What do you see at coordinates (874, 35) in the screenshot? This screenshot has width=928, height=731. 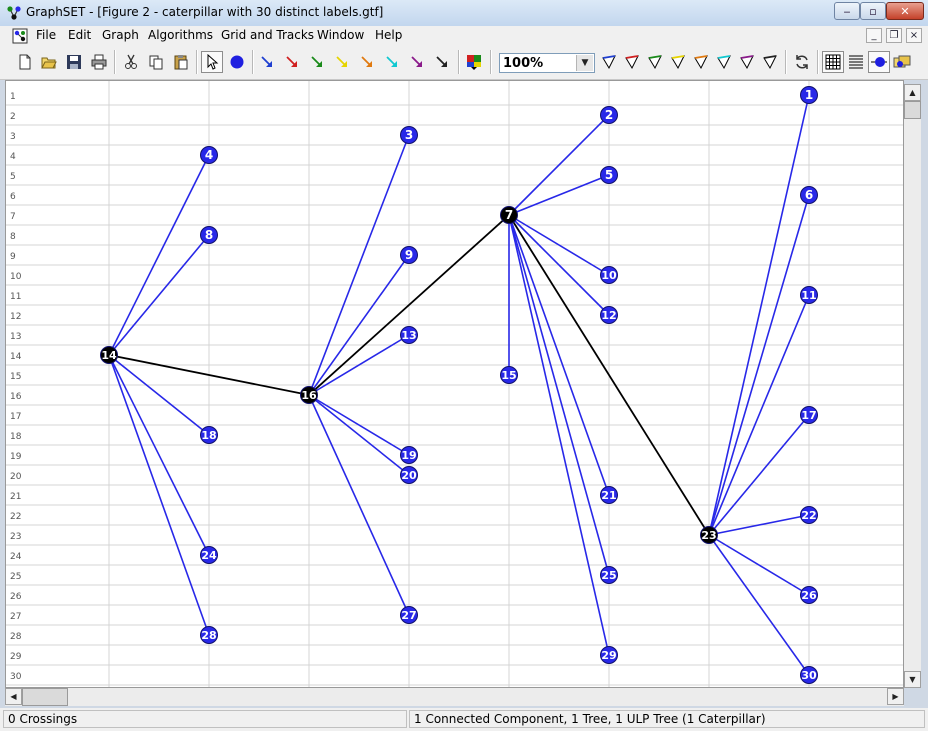 I see `mdi-minimize-button: _` at bounding box center [874, 35].